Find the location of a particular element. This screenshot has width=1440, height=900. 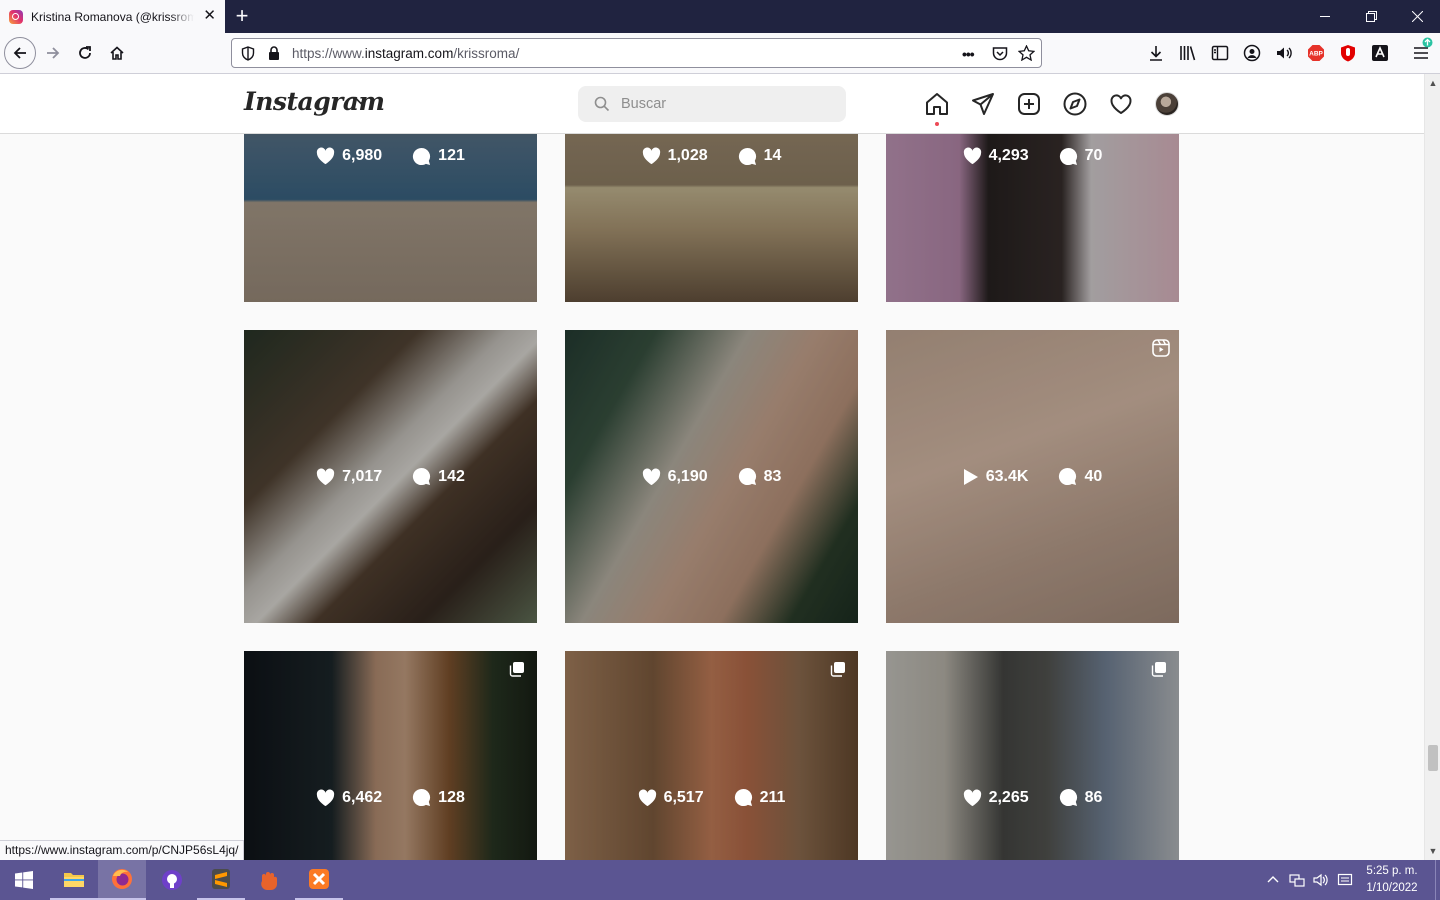

page-scrollbar: ▲ ▼ is located at coordinates (1432, 467).